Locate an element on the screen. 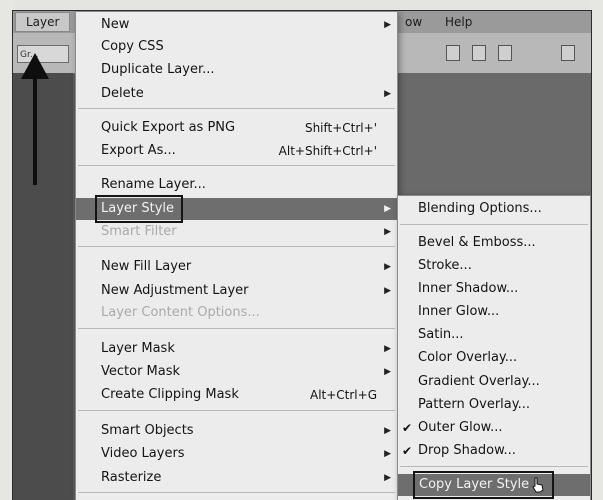  menu-item-label: Rasterize is located at coordinates (131, 477).